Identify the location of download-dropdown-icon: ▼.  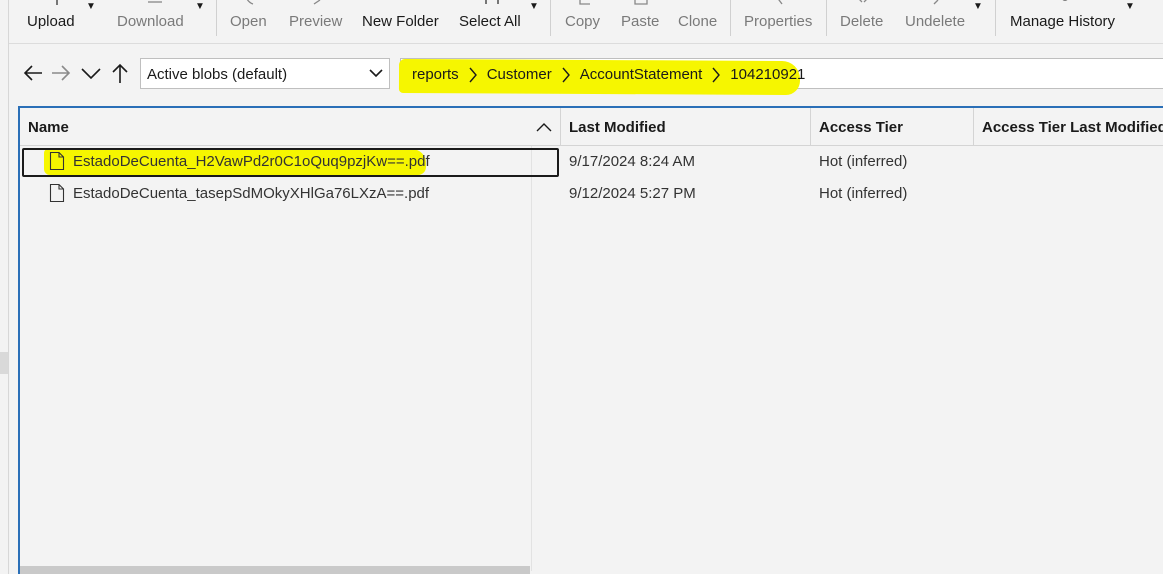
(200, 6).